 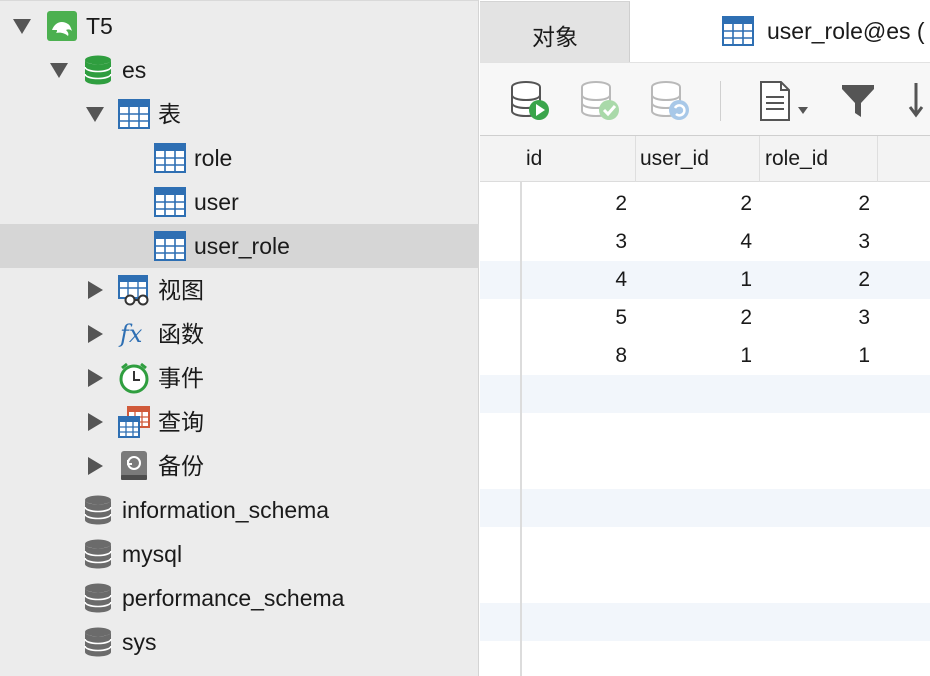 I want to click on table-row: 4 1 2, so click(x=705, y=280).